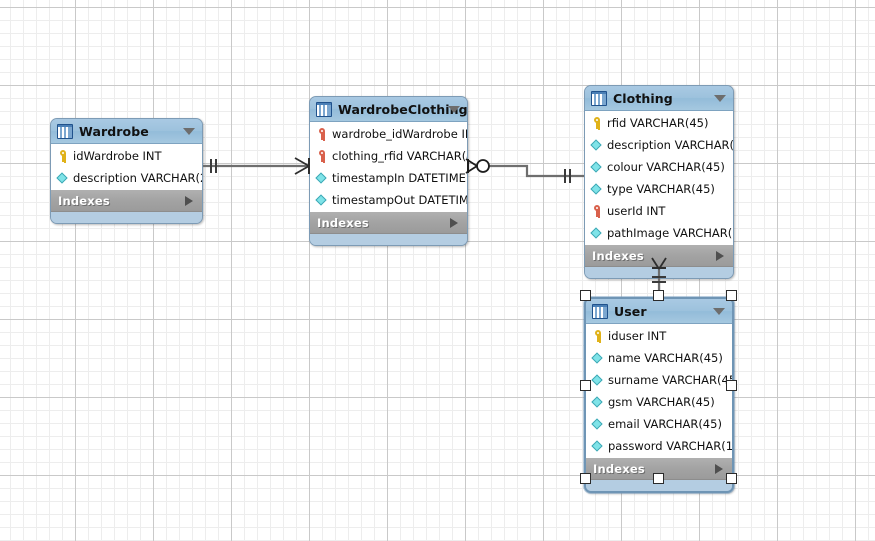  I want to click on foreign-primary-key-icon, so click(322, 134).